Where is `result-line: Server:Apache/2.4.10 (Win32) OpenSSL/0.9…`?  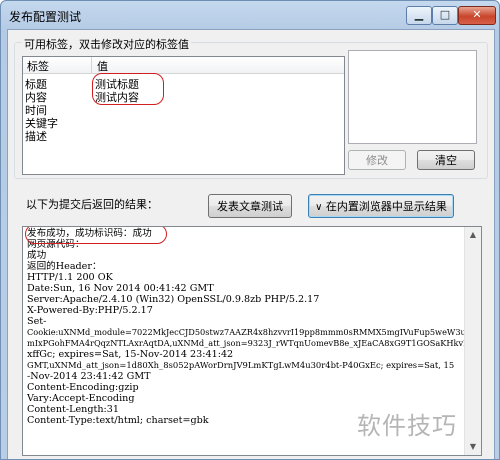
result-line: Server:Apache/2.4.10 (Win32) OpenSSL/0.9… is located at coordinates (173, 299).